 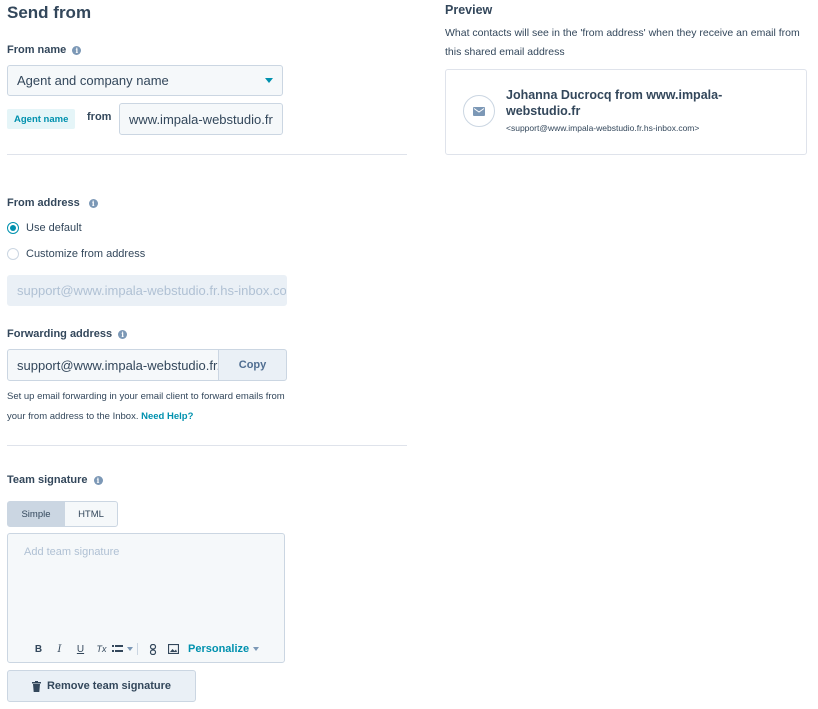 I want to click on avatar, so click(x=479, y=111).